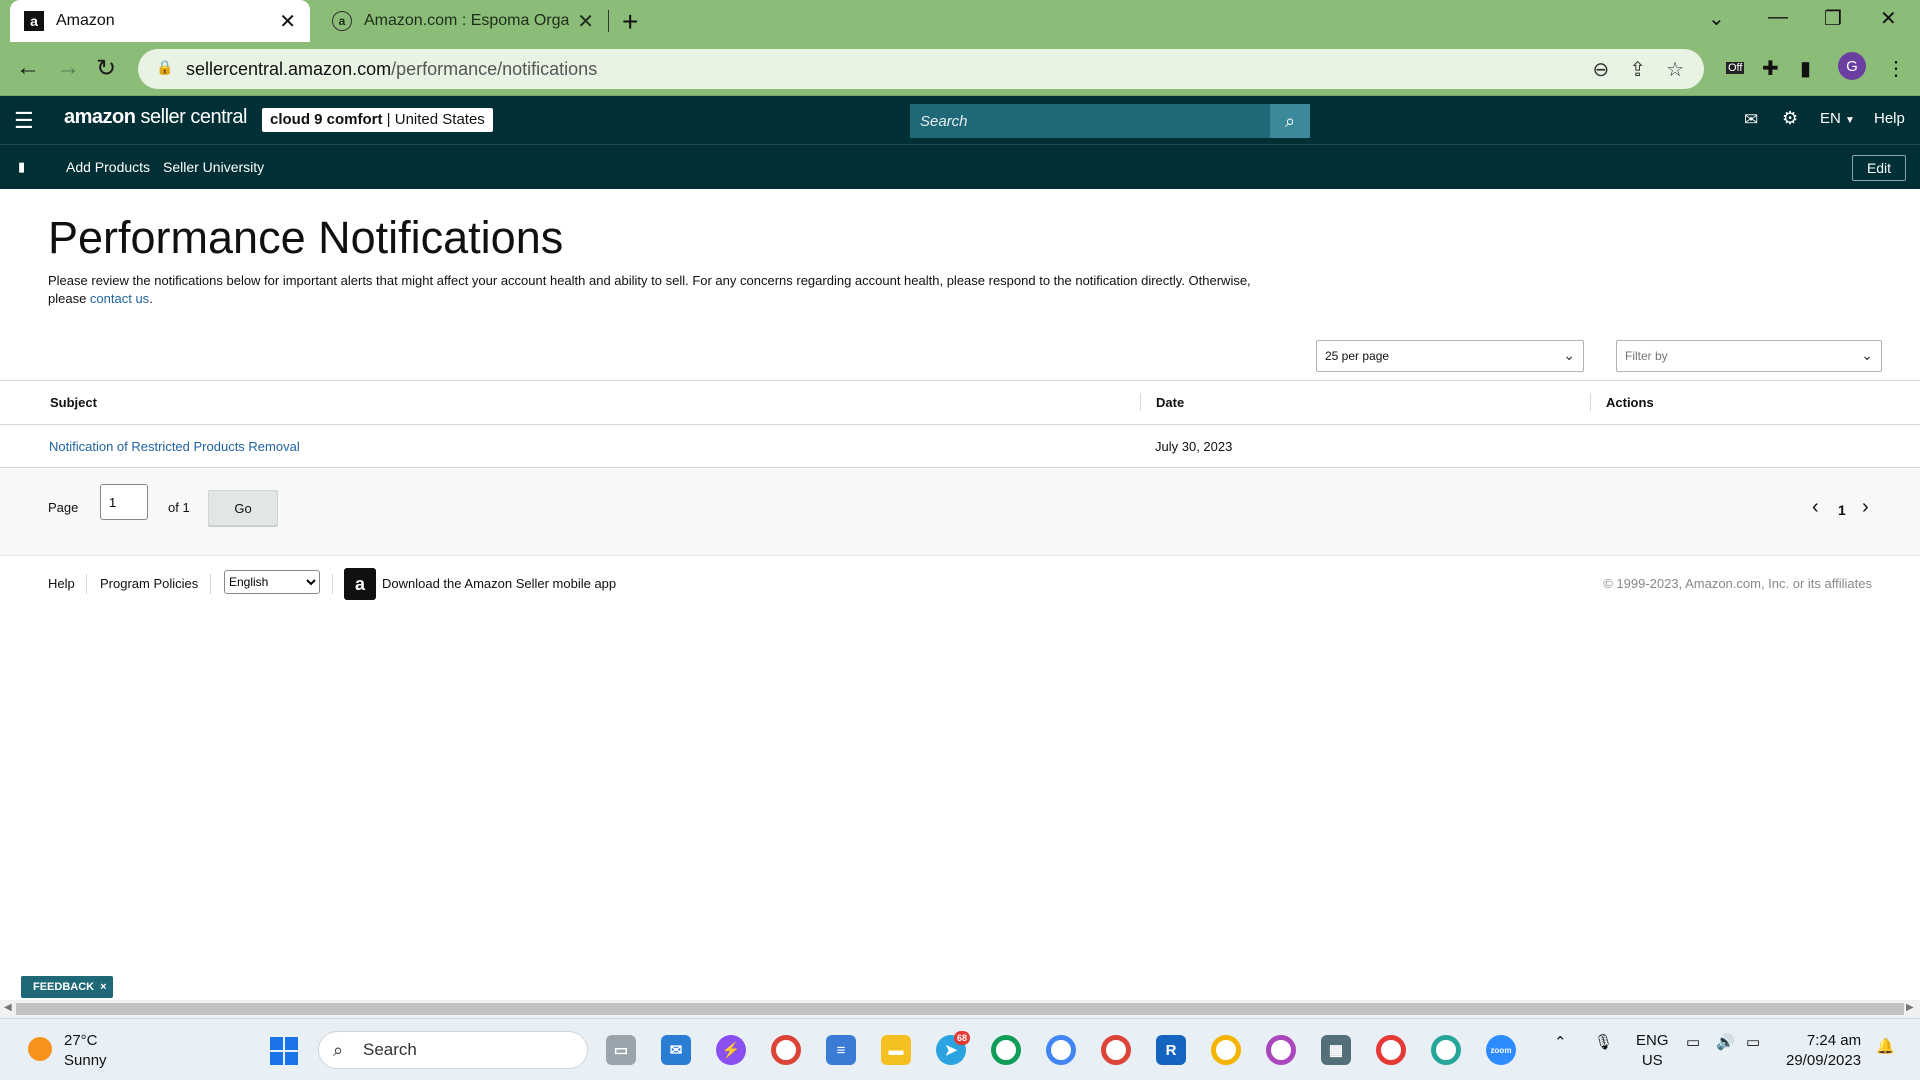  Describe the element at coordinates (124, 502) in the screenshot. I see `page-number-input` at that location.